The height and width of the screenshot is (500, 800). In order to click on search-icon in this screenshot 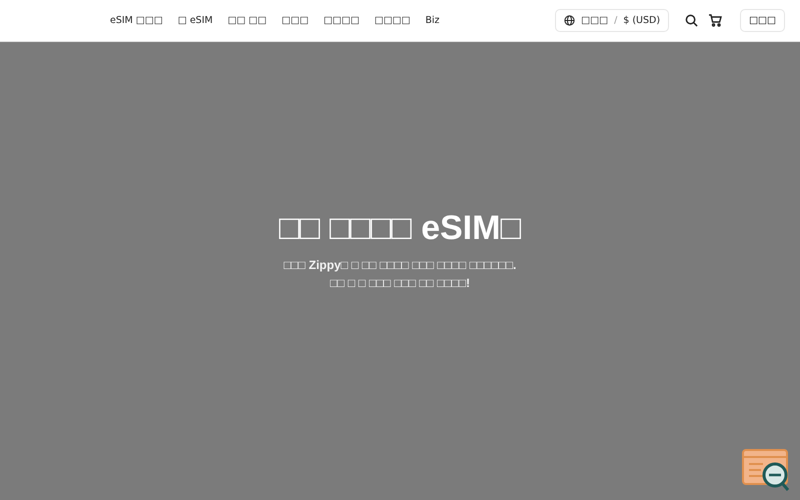, I will do `click(691, 20)`.